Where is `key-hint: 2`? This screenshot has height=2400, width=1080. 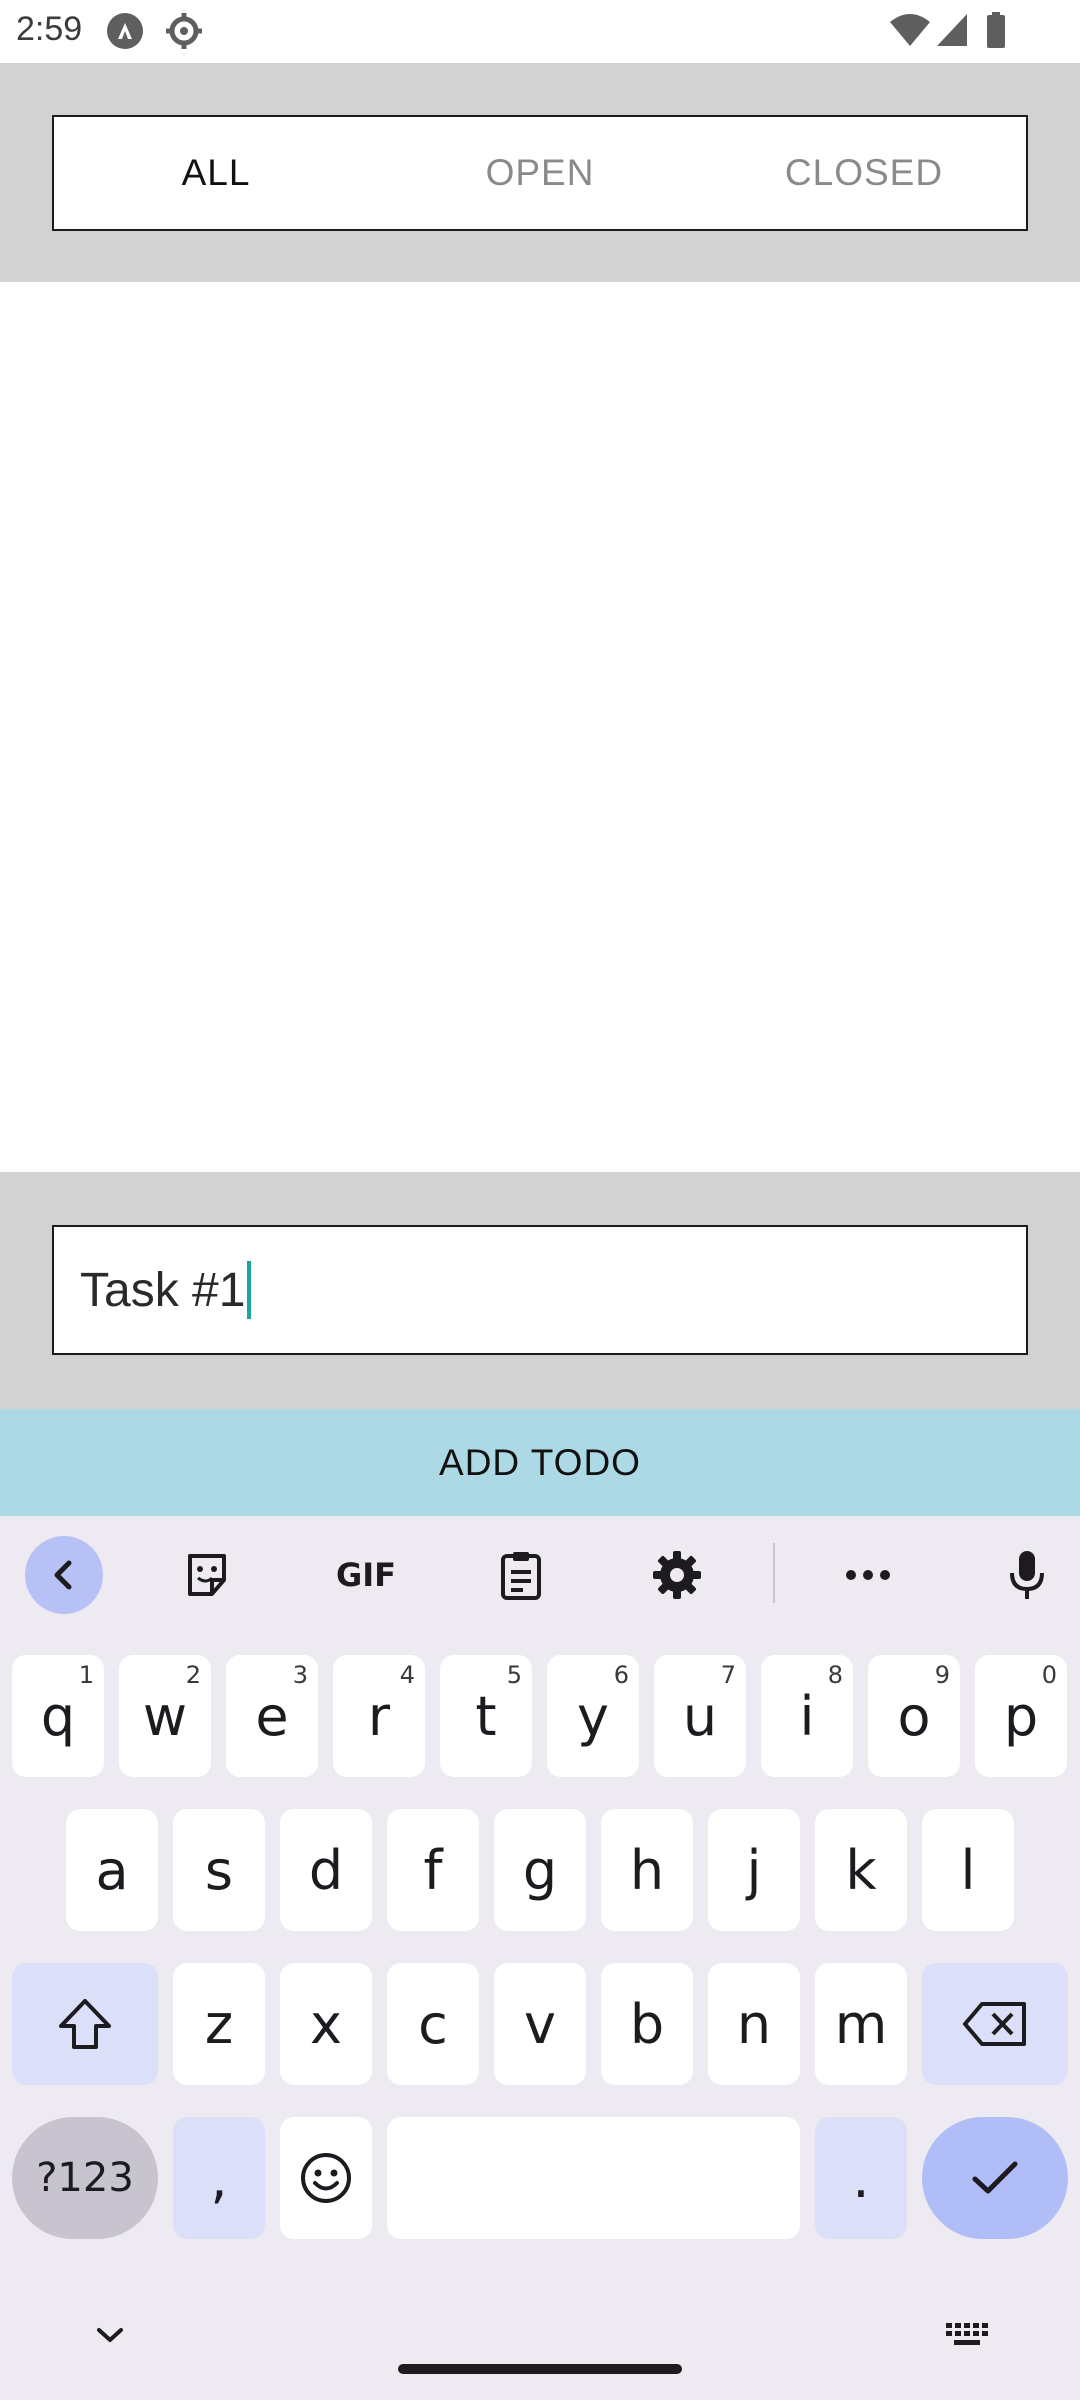
key-hint: 2 is located at coordinates (193, 1675).